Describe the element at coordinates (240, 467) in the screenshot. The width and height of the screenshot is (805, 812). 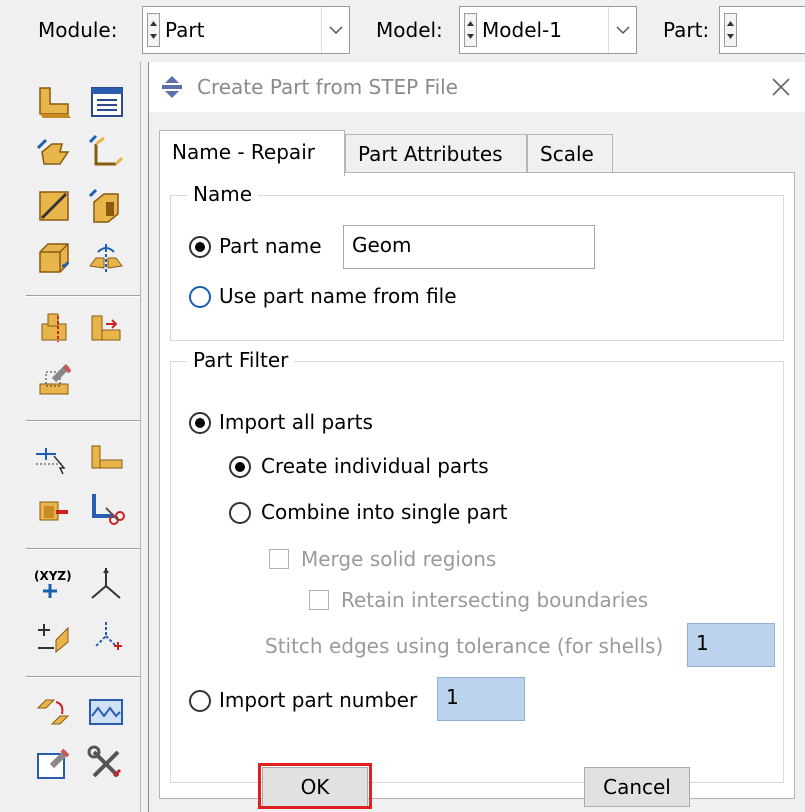
I see `create-individual-radio` at that location.